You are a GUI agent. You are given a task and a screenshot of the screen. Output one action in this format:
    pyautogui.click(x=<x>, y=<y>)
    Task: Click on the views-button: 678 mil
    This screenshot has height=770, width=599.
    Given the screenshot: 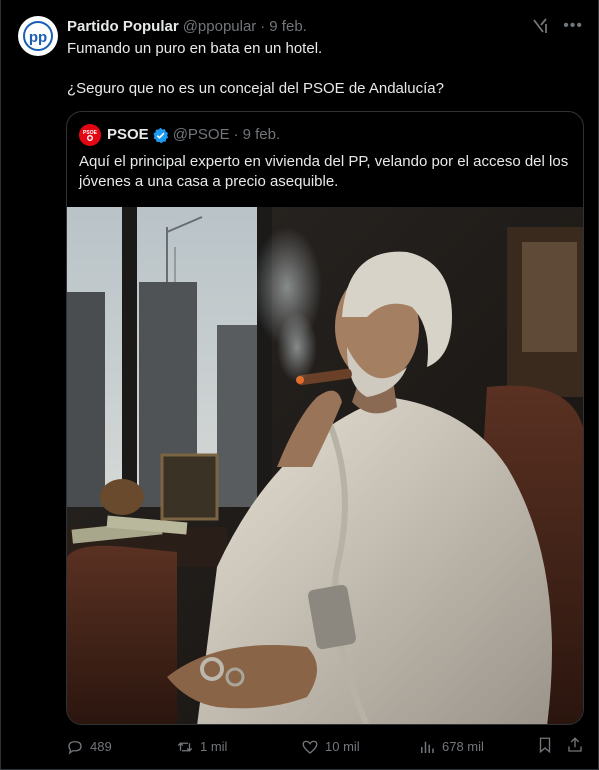 What is the action you would take?
    pyautogui.click(x=451, y=747)
    